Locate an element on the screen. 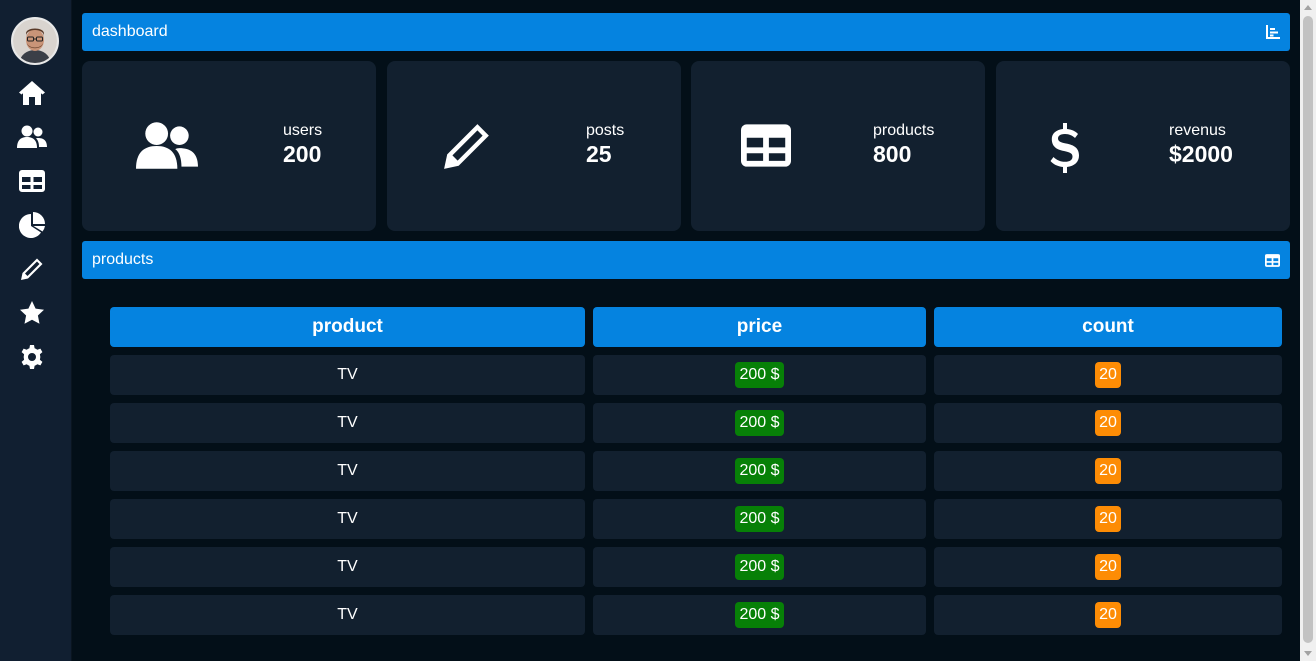 The width and height of the screenshot is (1316, 661). star-icon is located at coordinates (32, 312).